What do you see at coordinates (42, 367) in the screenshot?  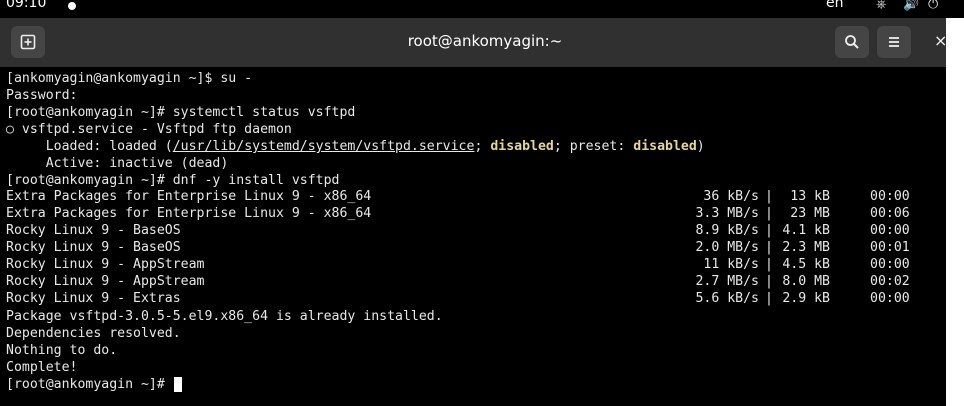 I see `terminal-line: Complete!` at bounding box center [42, 367].